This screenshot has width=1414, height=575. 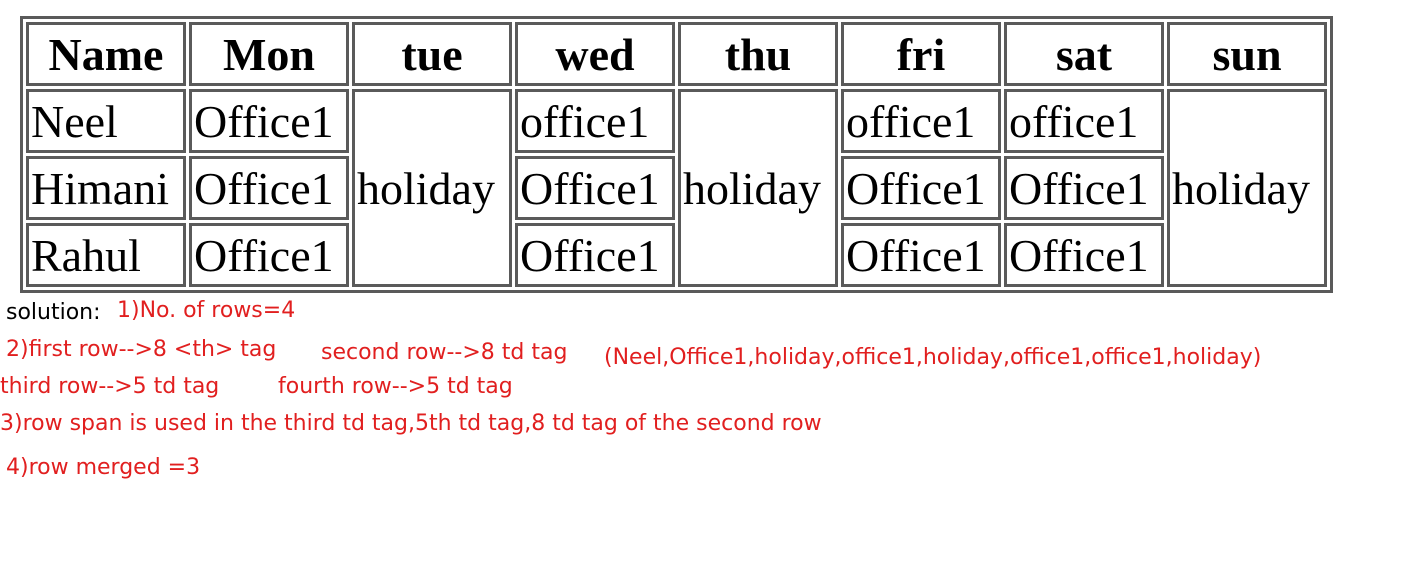 I want to click on cell-name: Himani, so click(x=106, y=188).